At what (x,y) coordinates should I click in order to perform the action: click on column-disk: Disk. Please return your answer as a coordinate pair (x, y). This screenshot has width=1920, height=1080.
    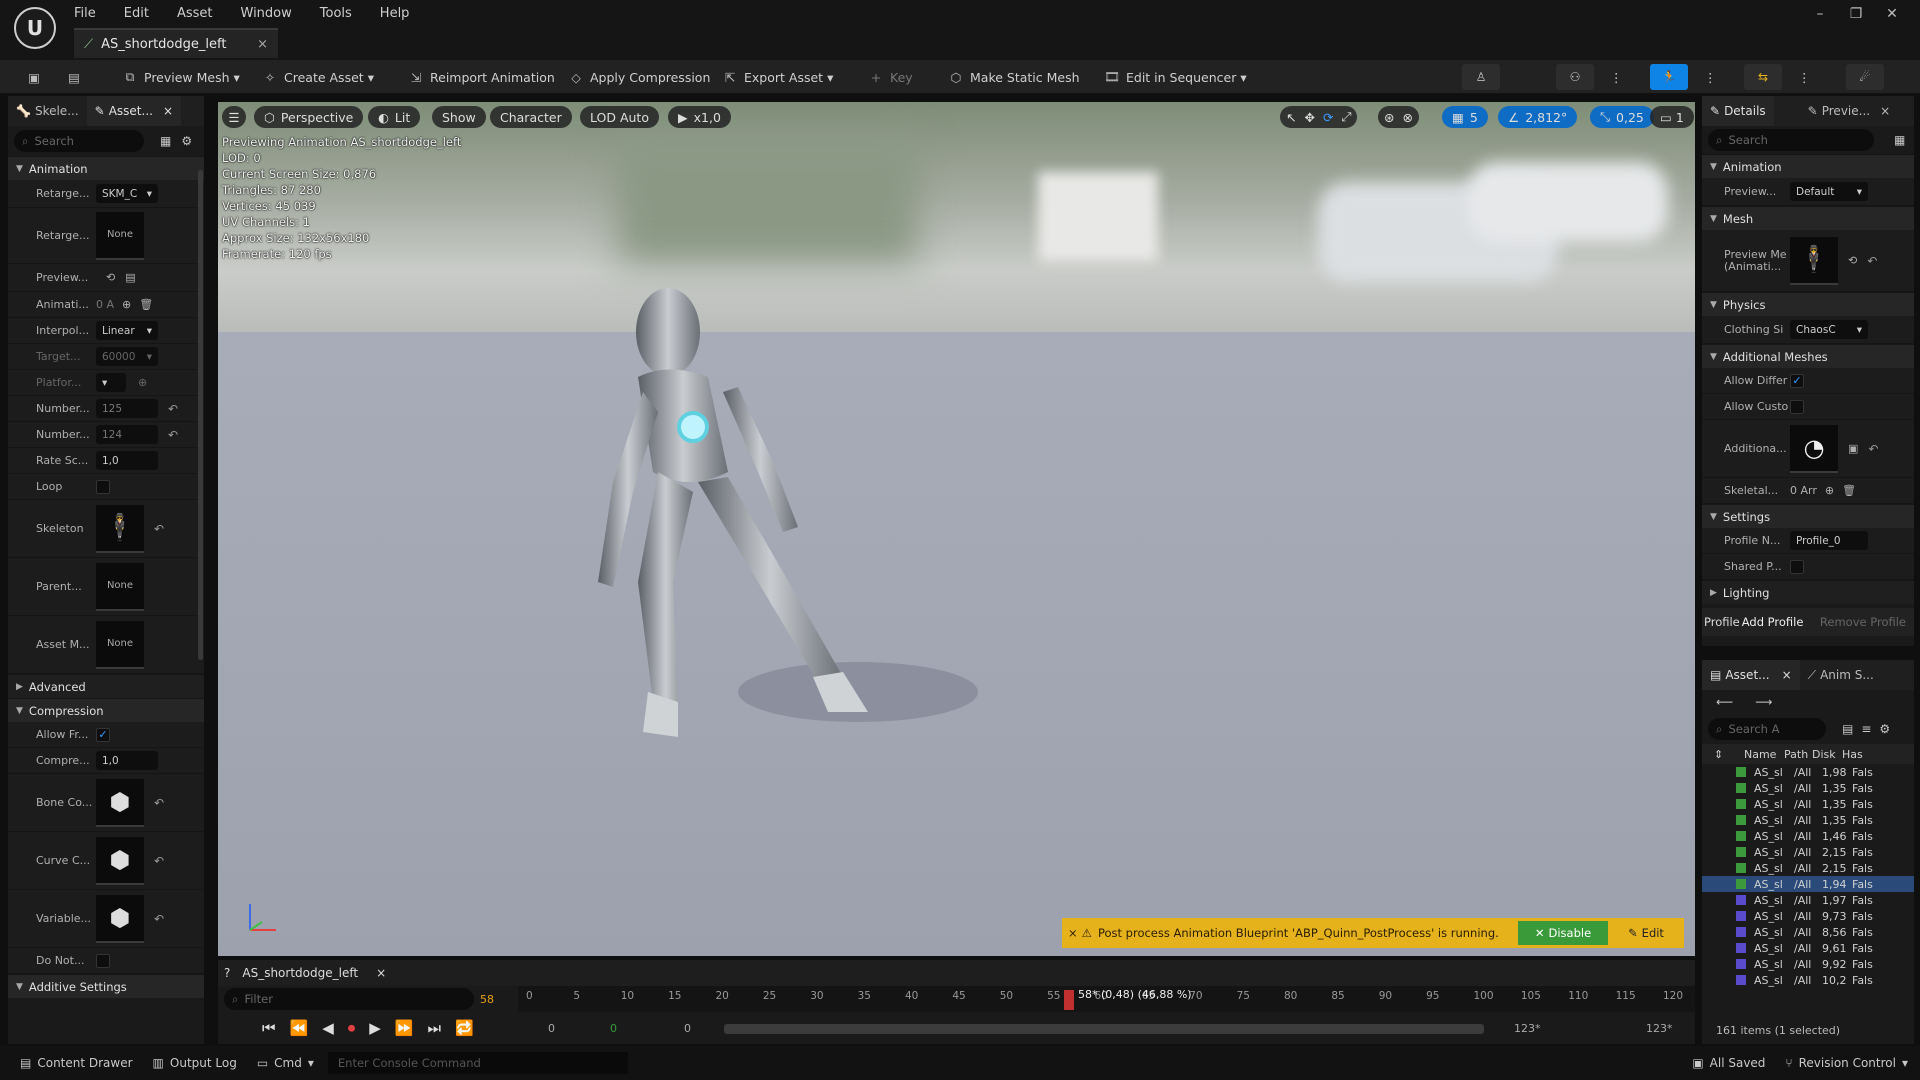
    Looking at the image, I should click on (1827, 754).